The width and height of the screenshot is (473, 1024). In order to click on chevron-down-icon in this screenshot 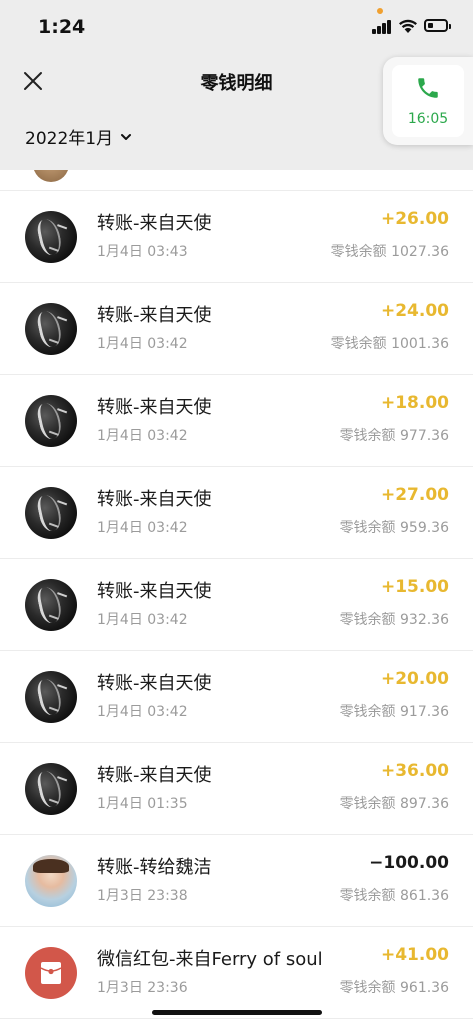, I will do `click(126, 136)`.